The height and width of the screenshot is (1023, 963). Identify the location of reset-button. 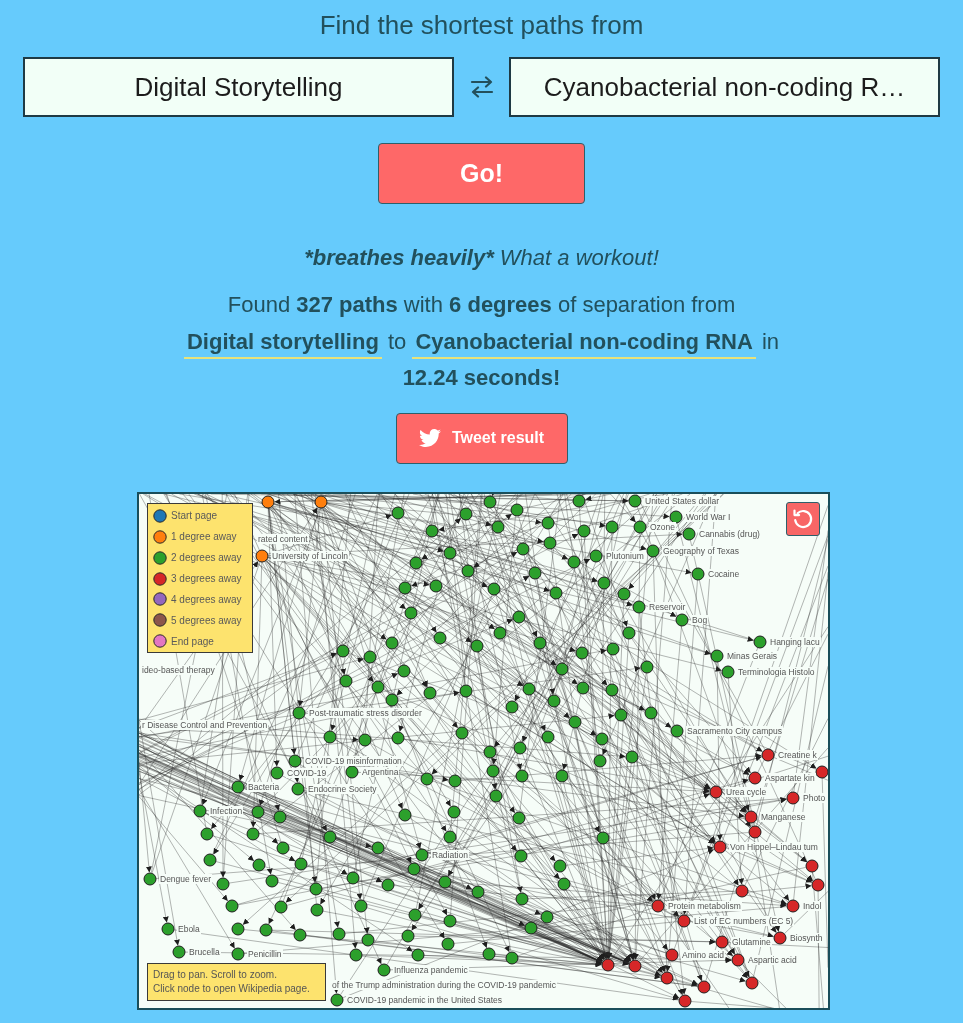
(803, 518).